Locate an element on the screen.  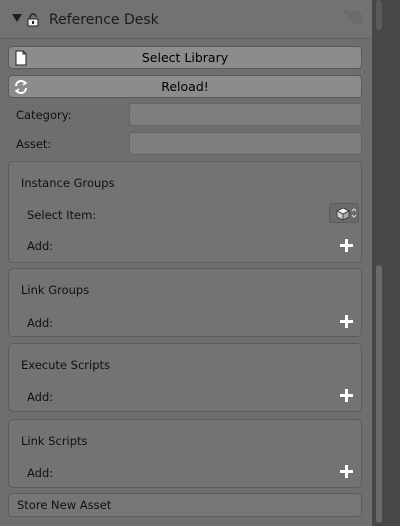
lock-icon is located at coordinates (33, 20).